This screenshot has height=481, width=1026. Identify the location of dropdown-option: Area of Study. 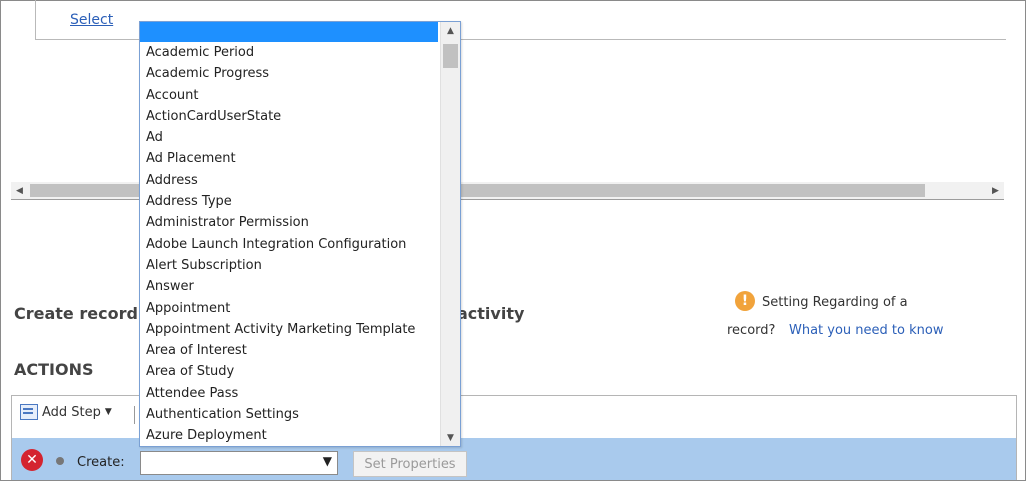
(289, 371).